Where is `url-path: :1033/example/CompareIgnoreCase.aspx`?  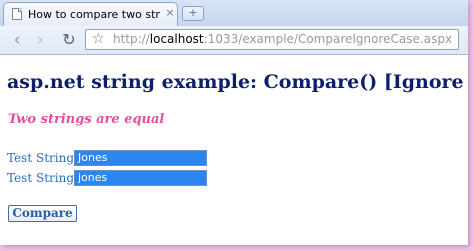 url-path: :1033/example/CompareIgnoreCase.aspx is located at coordinates (328, 39).